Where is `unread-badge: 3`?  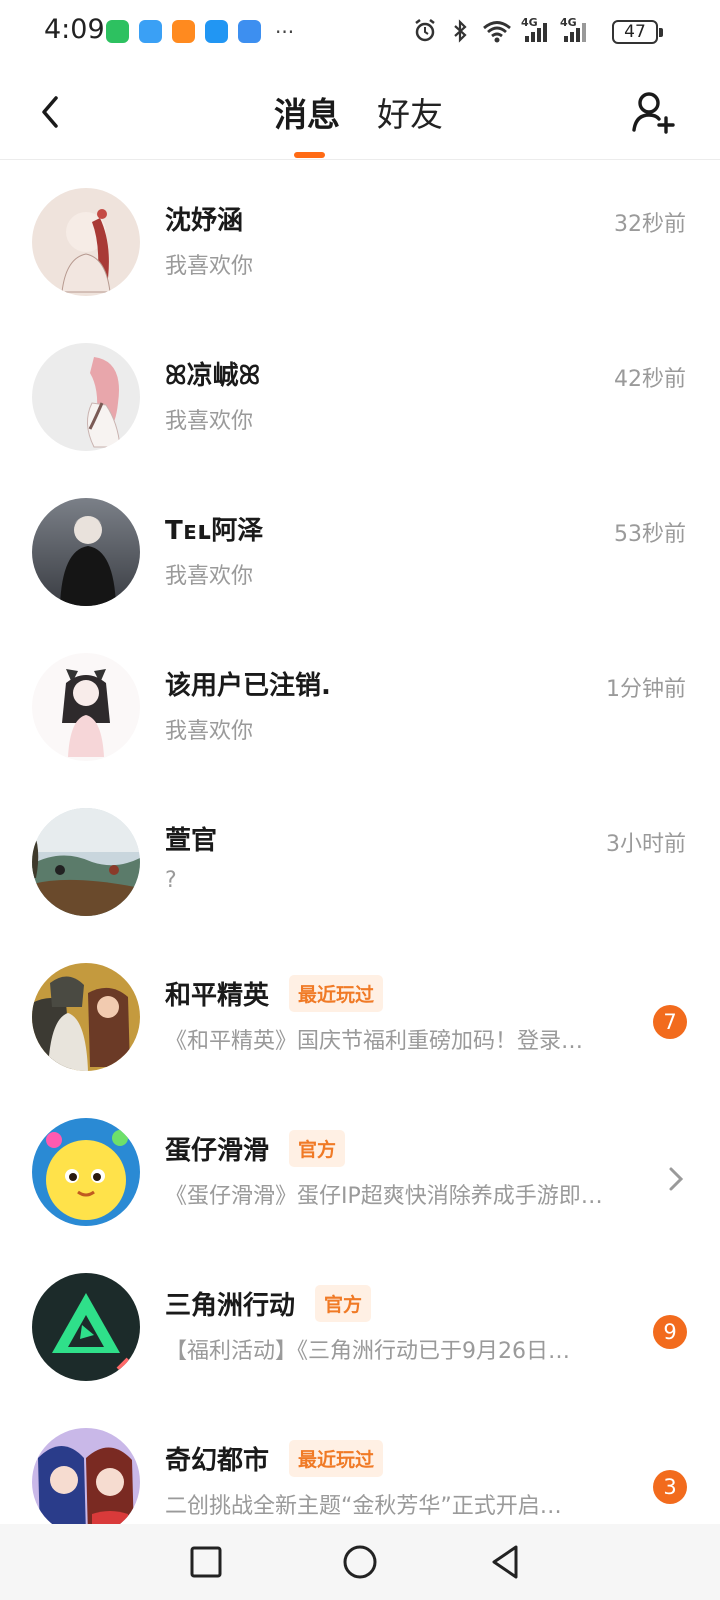 unread-badge: 3 is located at coordinates (670, 1487).